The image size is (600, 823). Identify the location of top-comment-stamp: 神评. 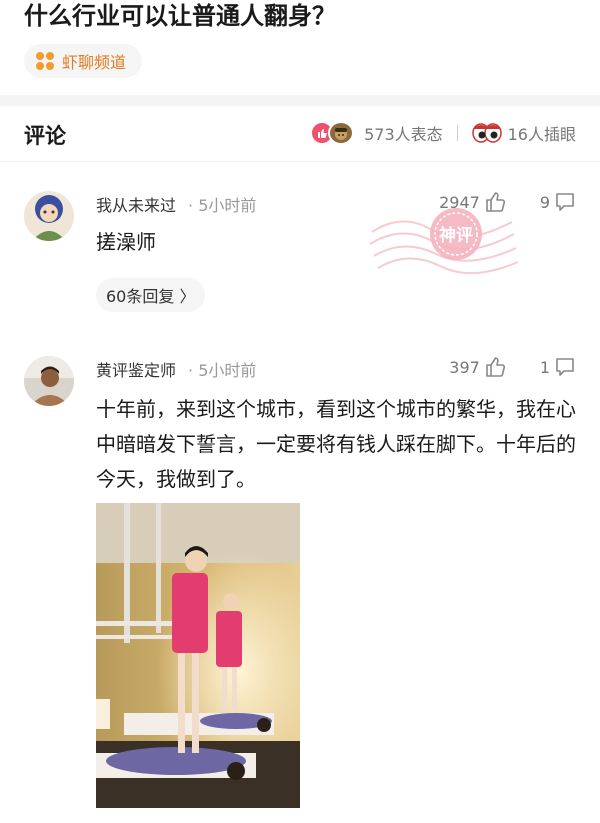
(444, 241).